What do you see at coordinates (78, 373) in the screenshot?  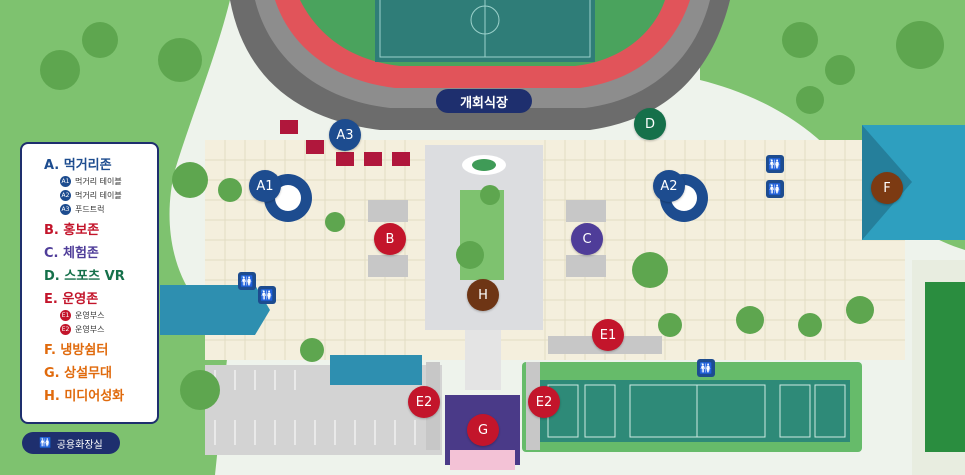 I see `legend-item-g: G. 상설무대` at bounding box center [78, 373].